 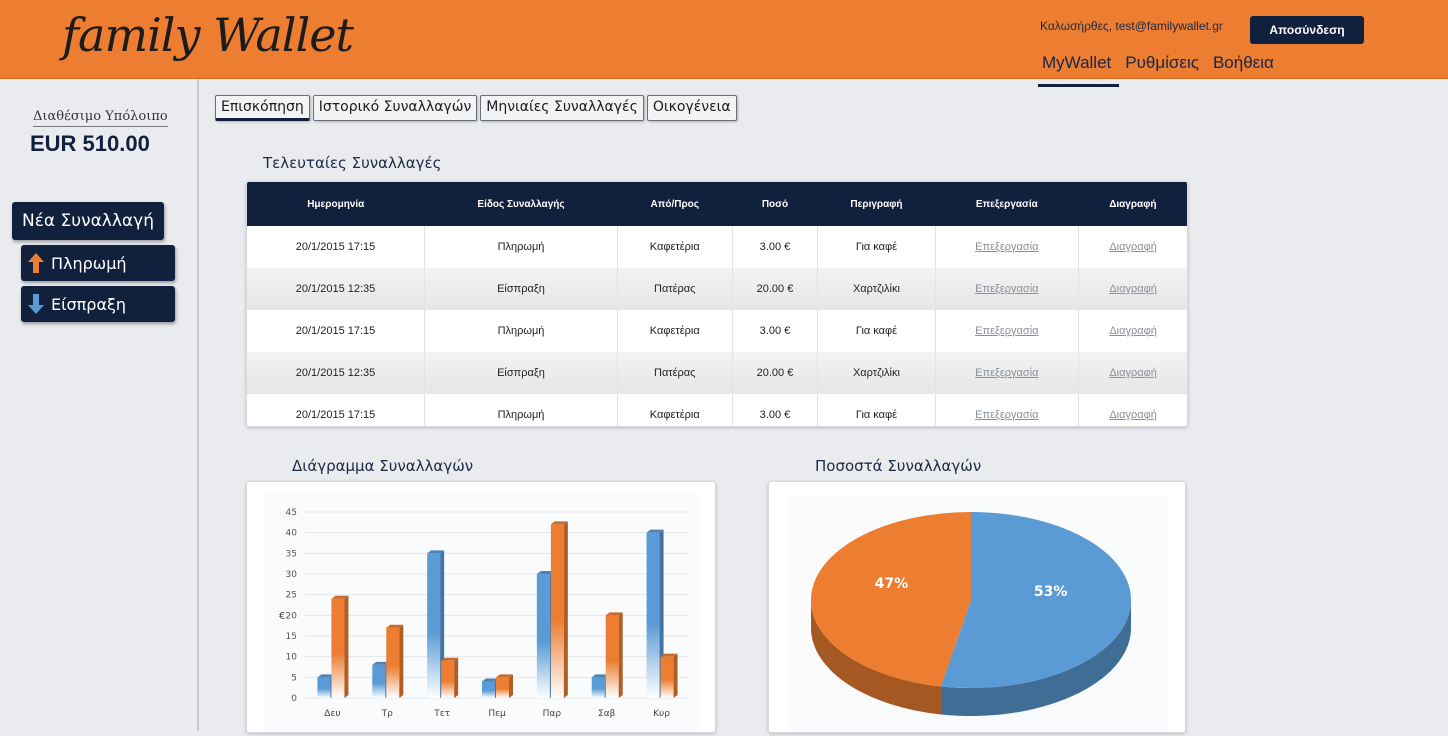 What do you see at coordinates (898, 466) in the screenshot?
I see `pie-chart-title: Ποσοστά Συναλλαγών` at bounding box center [898, 466].